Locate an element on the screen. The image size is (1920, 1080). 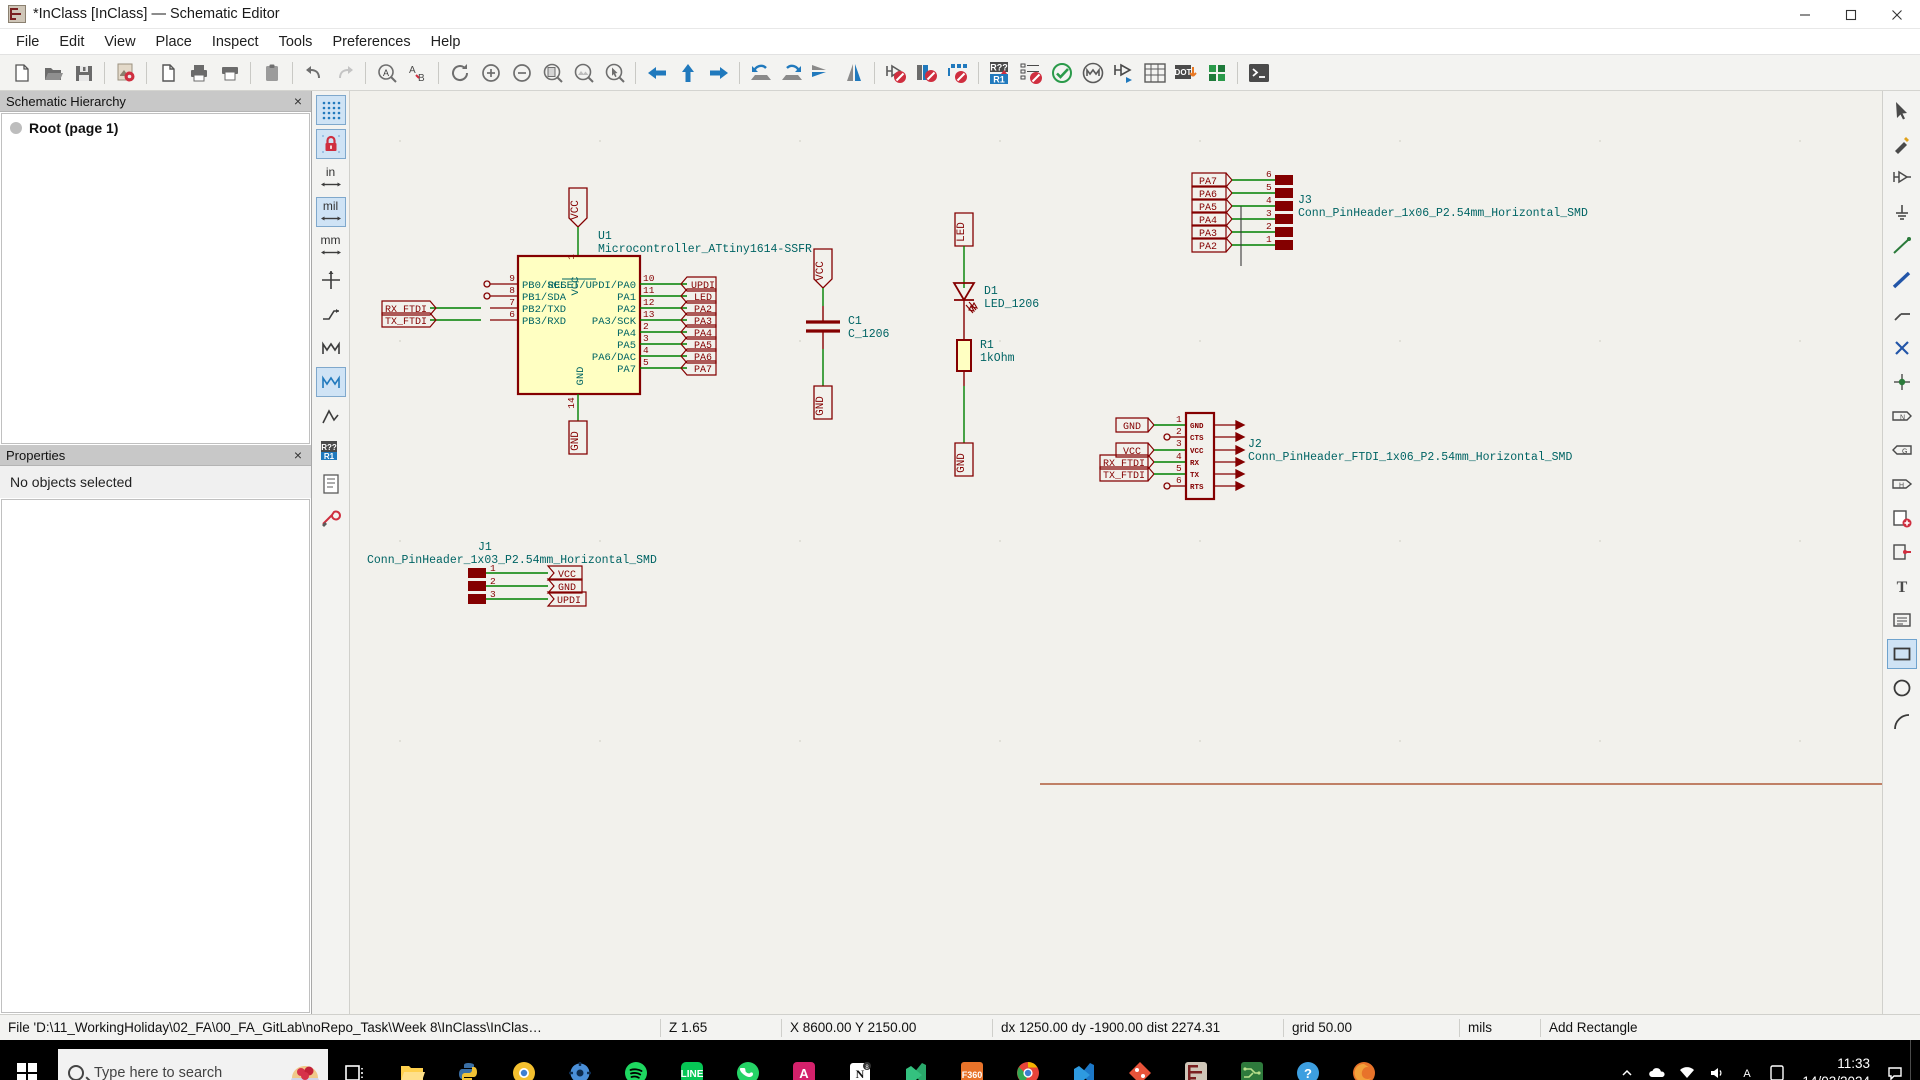
chrome-icon is located at coordinates (1028, 1060).